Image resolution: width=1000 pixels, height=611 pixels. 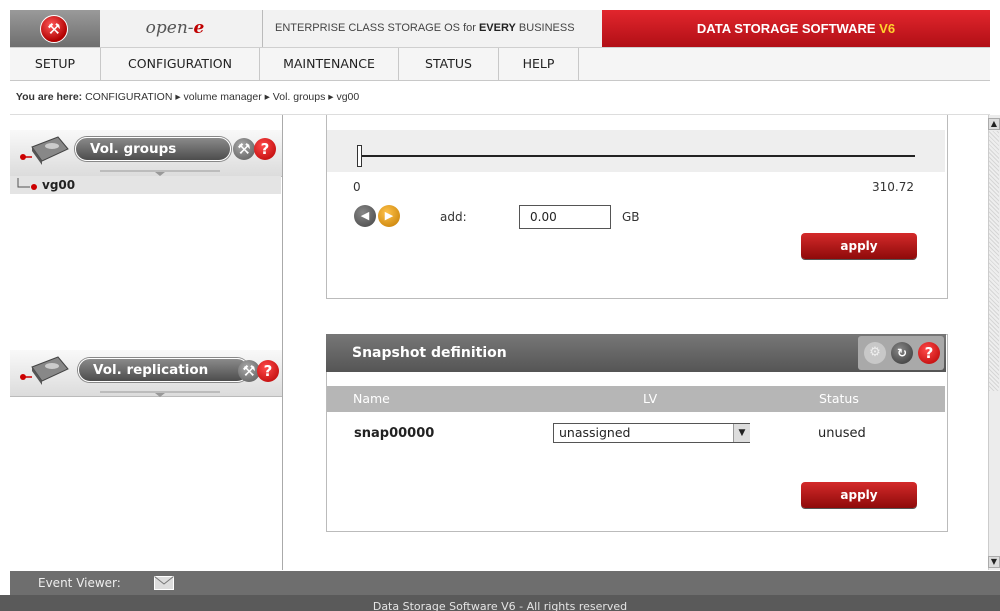 I want to click on menu-configuration: CONFIGURATION, so click(x=180, y=64).